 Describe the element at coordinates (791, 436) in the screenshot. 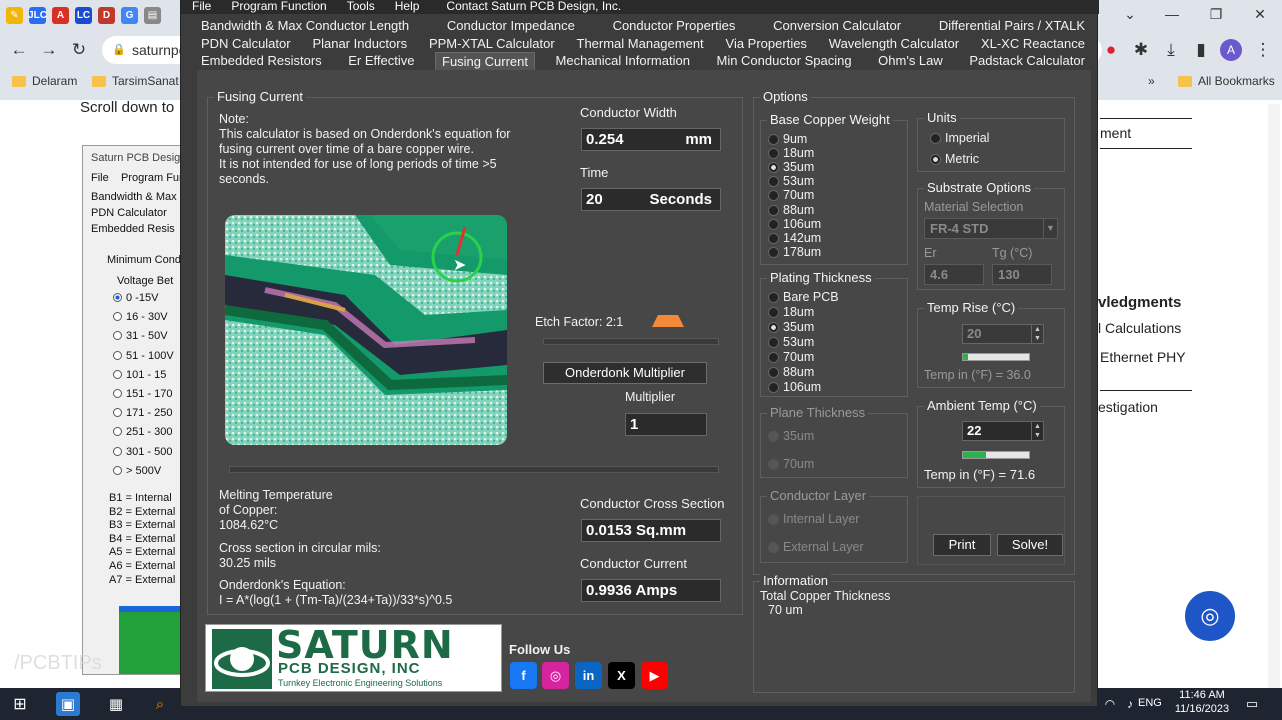

I see `plane-35um-radio: 35um` at that location.